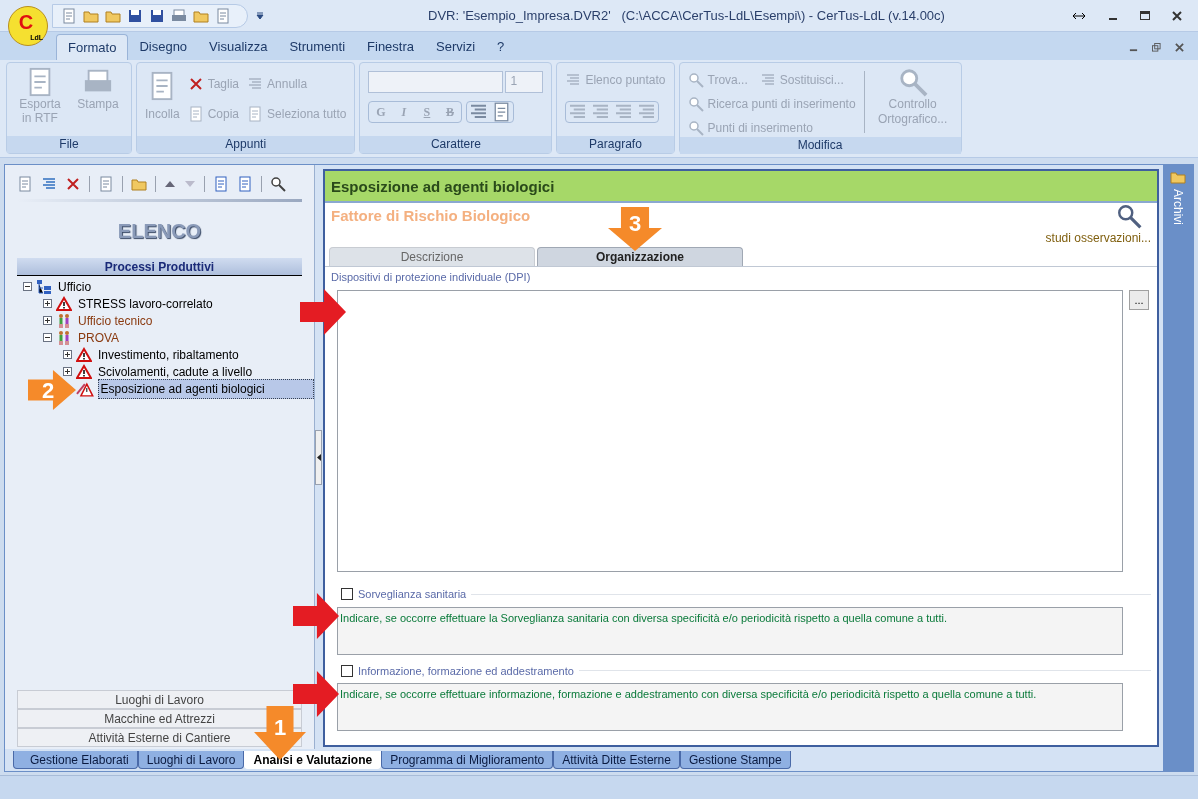 Image resolution: width=1198 pixels, height=799 pixels. Describe the element at coordinates (412, 594) in the screenshot. I see `checkbox-label: Sorveglianza sanitaria` at that location.